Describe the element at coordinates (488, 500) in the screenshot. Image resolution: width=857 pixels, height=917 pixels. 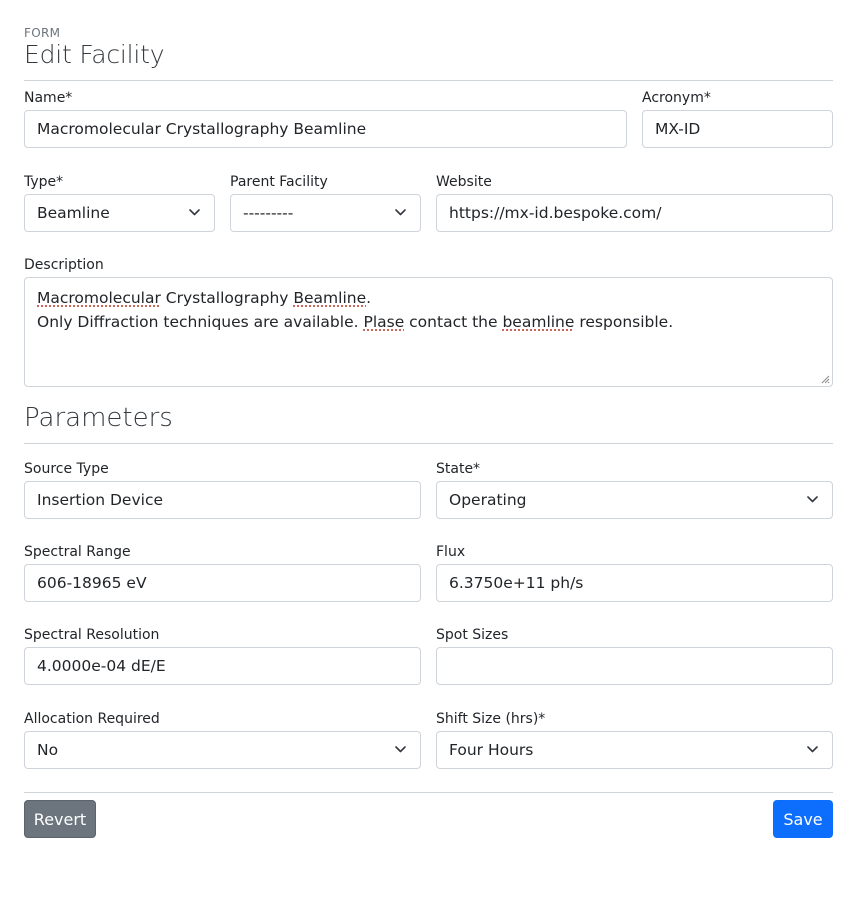
I see `state-value: Operating` at that location.